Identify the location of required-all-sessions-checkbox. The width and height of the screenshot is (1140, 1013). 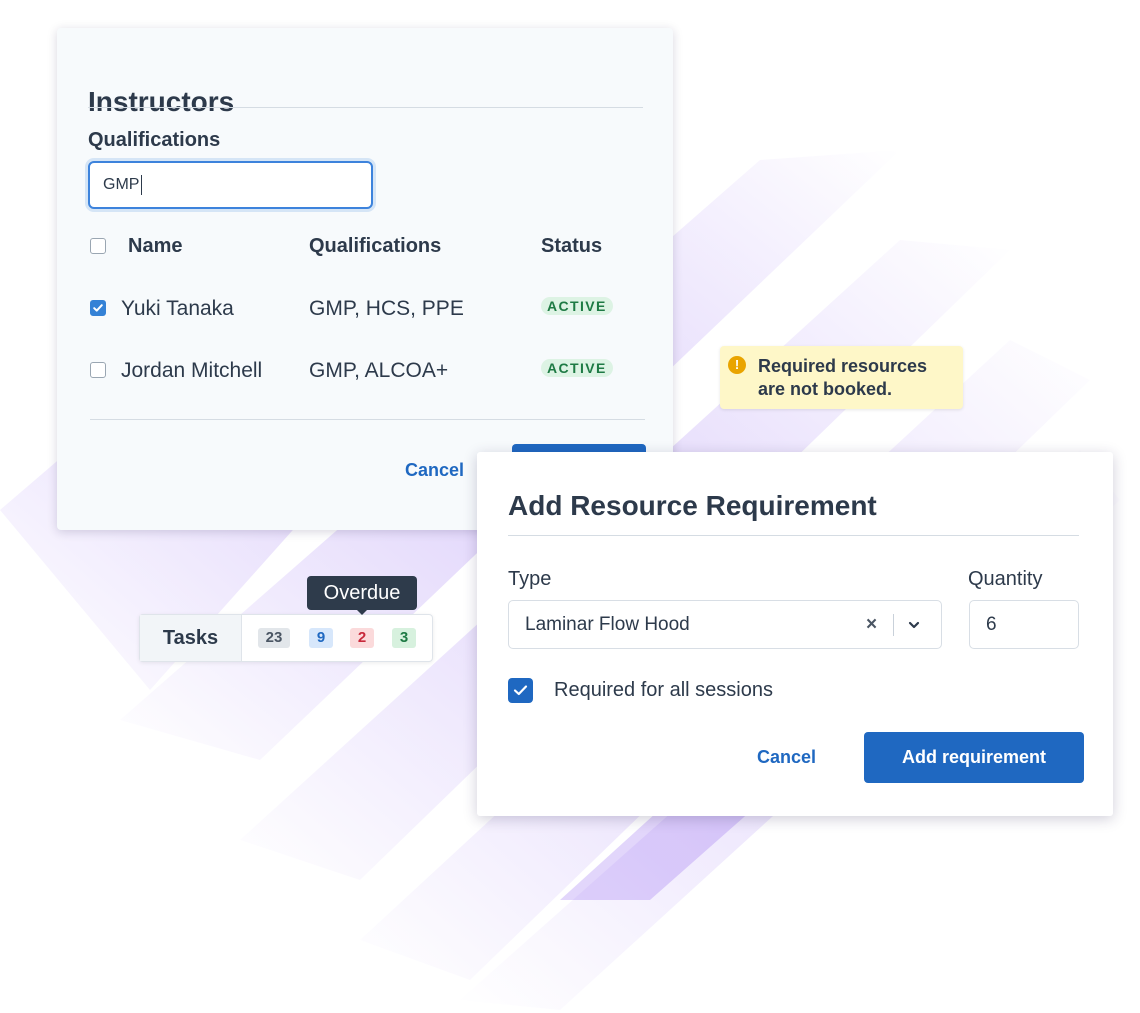
(520, 690).